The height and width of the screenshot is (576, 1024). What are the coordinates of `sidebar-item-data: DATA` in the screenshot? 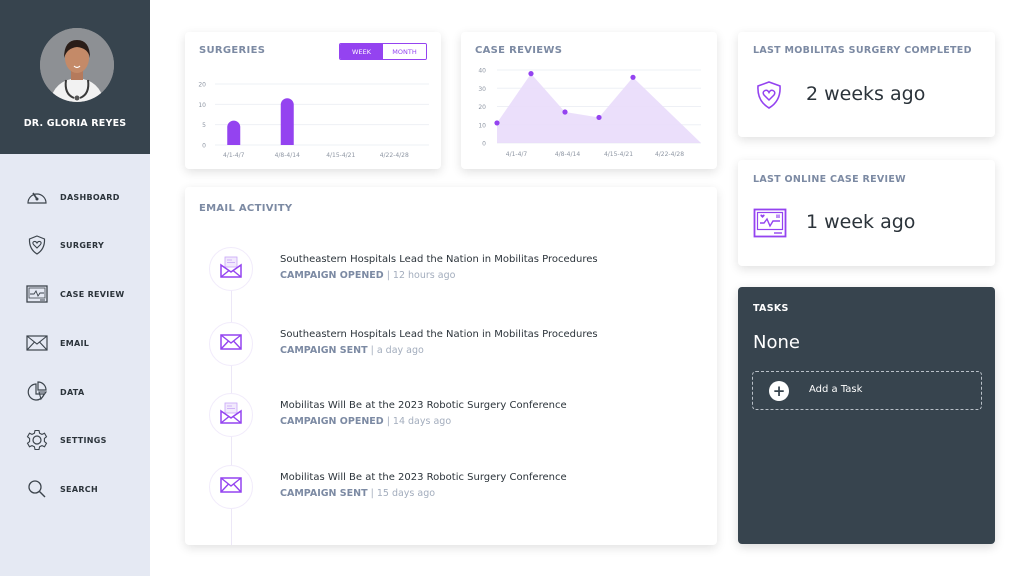 It's located at (75, 392).